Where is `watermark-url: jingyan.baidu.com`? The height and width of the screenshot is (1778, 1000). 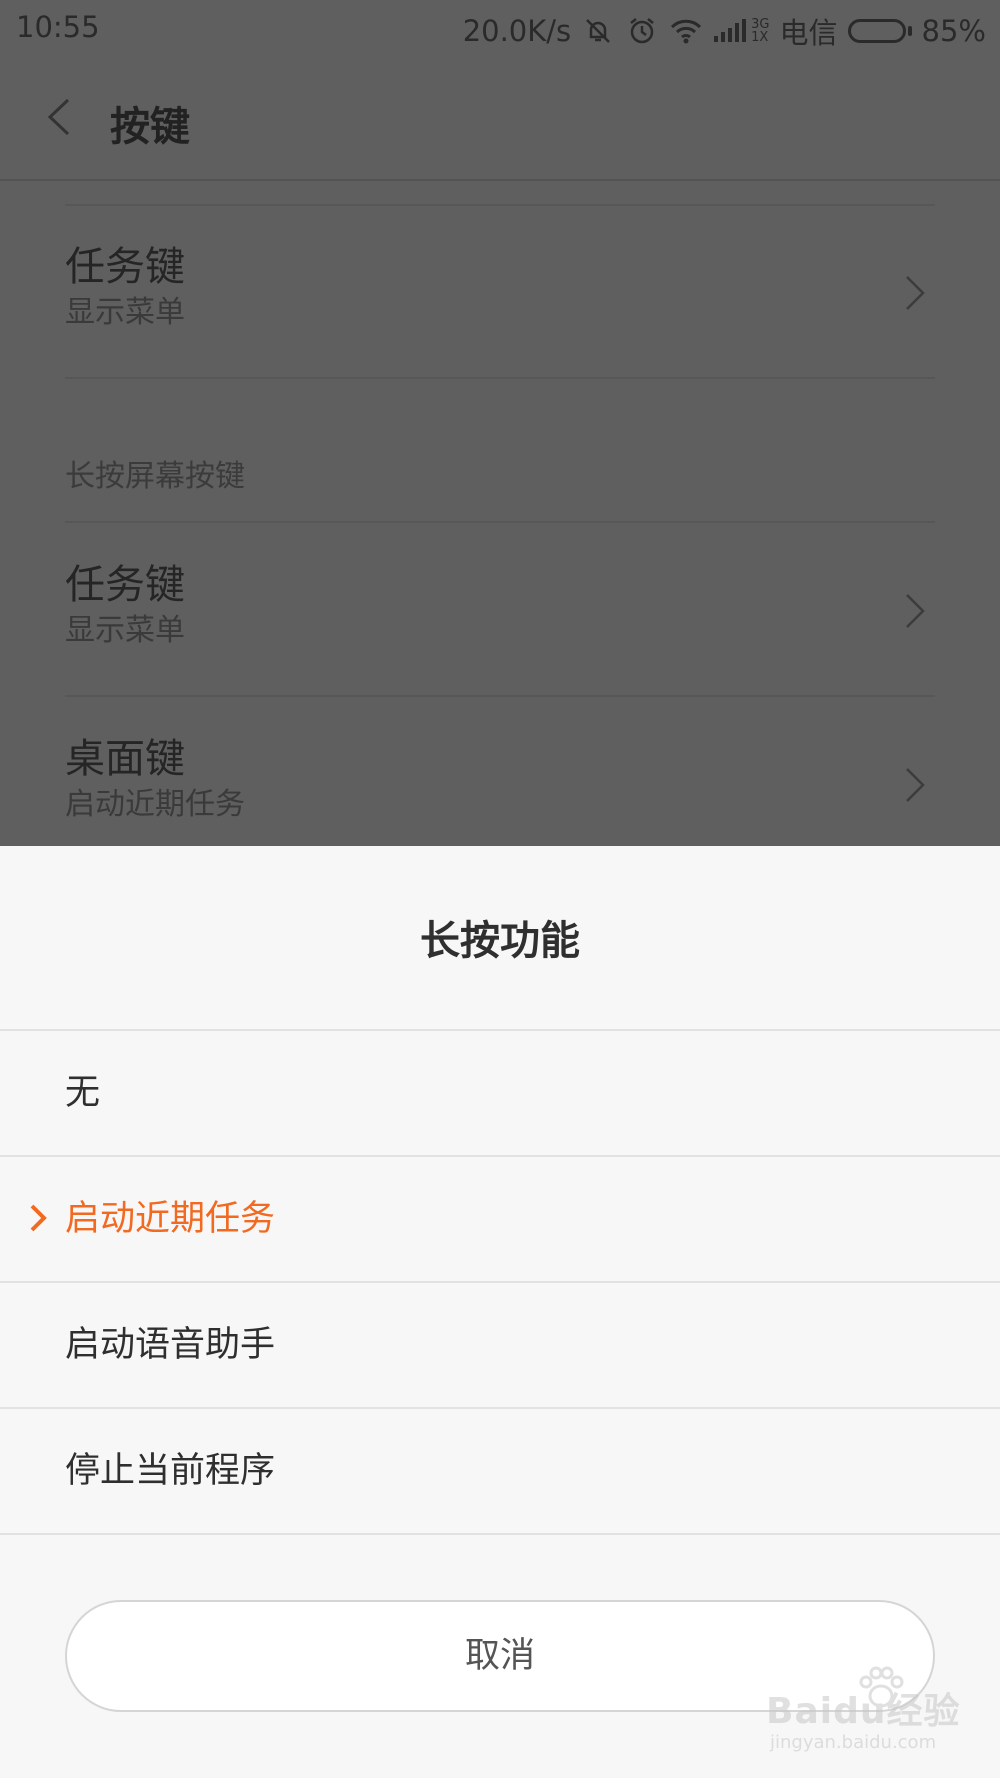
watermark-url: jingyan.baidu.com is located at coordinates (853, 1742).